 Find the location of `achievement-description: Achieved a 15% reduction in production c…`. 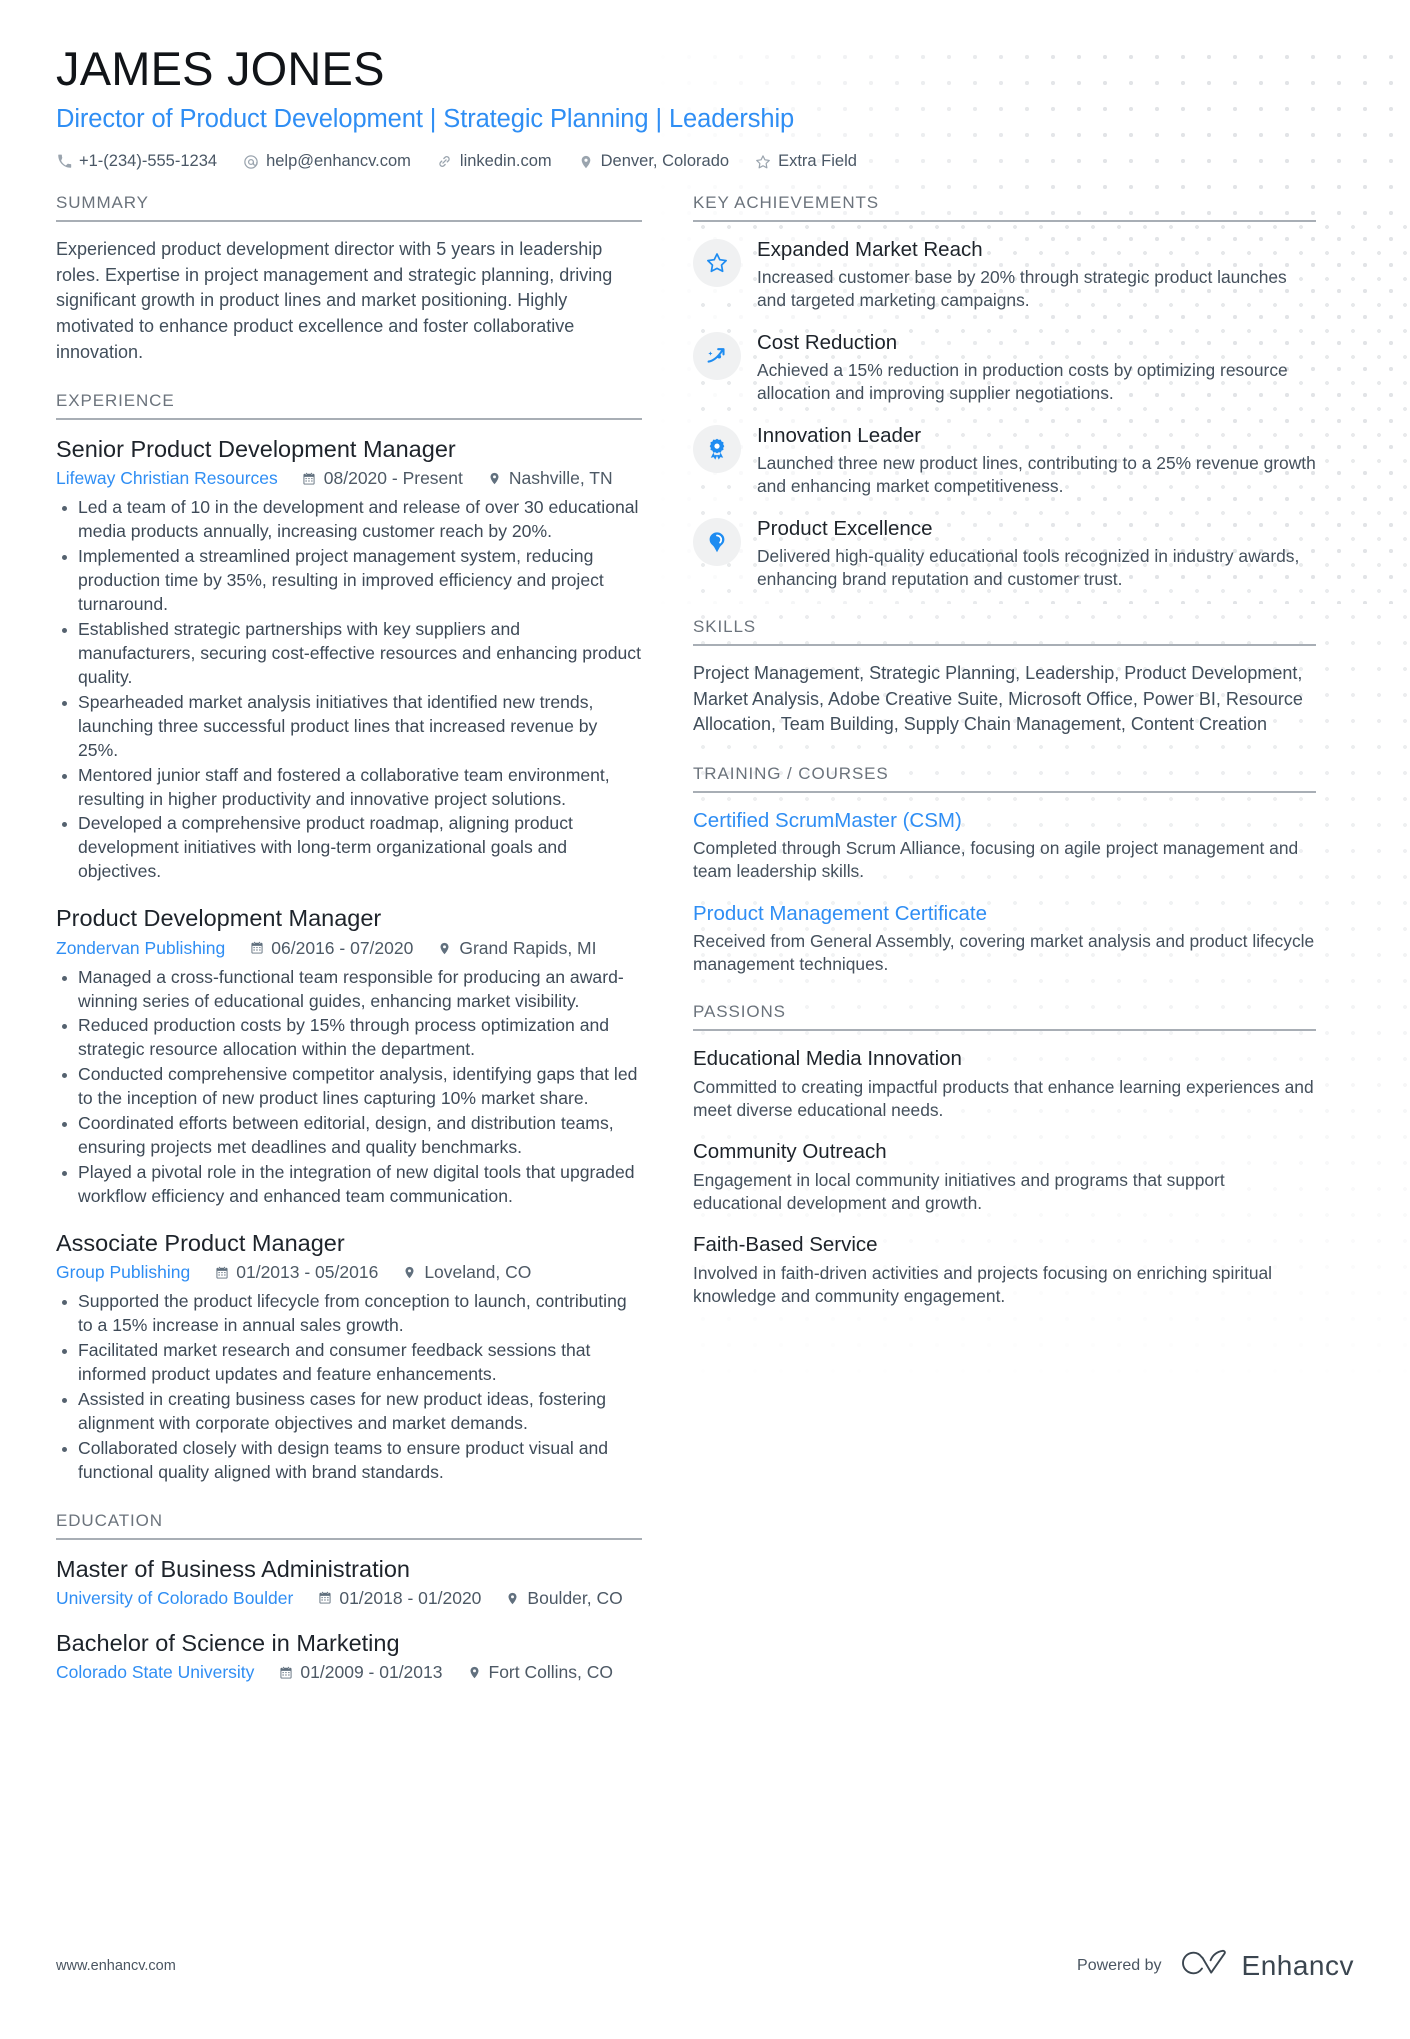

achievement-description: Achieved a 15% reduction in production c… is located at coordinates (1022, 381).